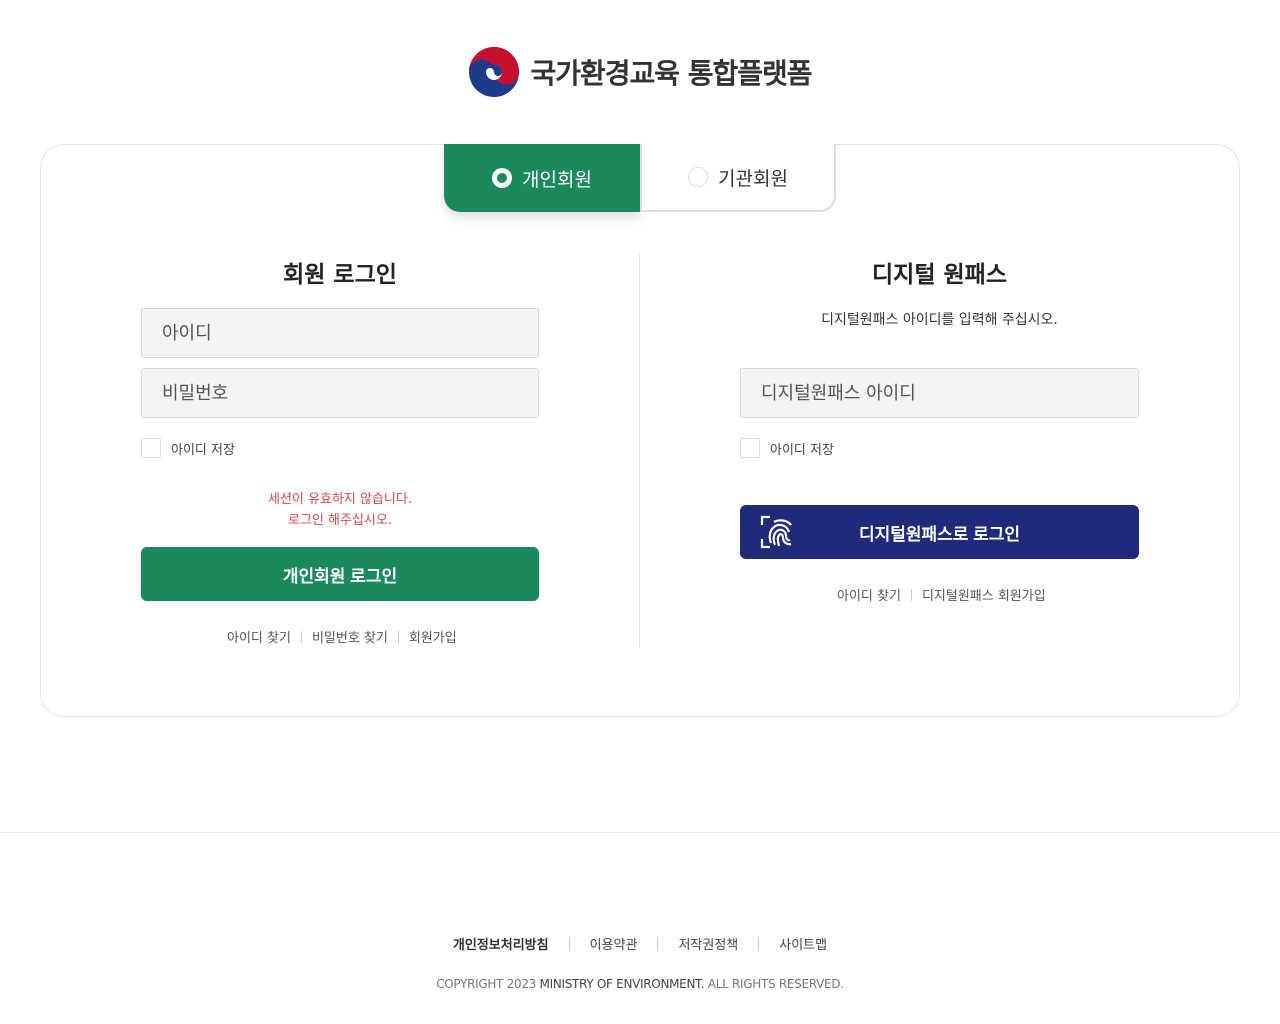  What do you see at coordinates (151, 448) in the screenshot?
I see `save-id-checkbox` at bounding box center [151, 448].